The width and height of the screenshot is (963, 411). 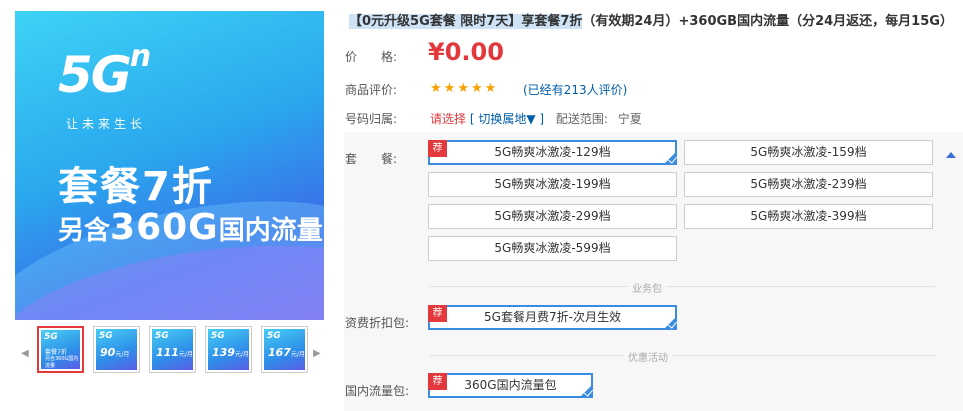 I want to click on thumbnail-3: 5G 111元/月, so click(x=172, y=349).